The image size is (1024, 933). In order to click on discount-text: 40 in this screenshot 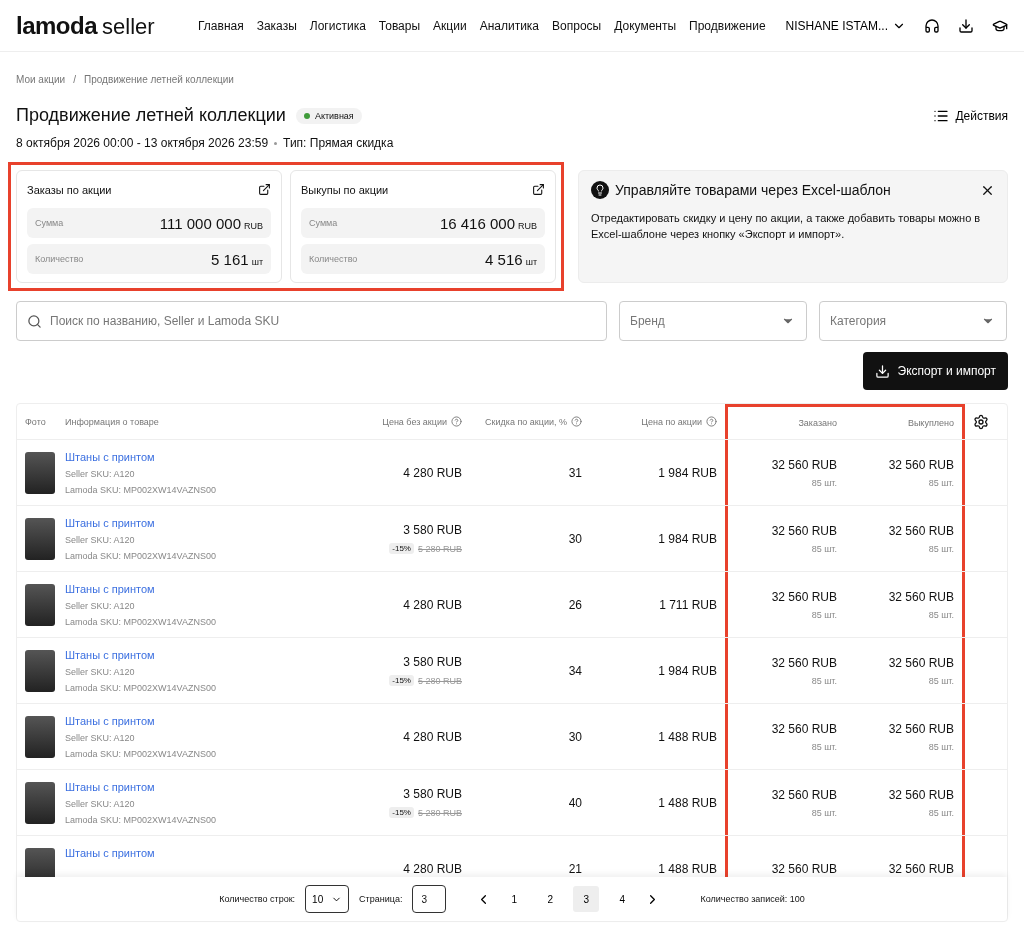, I will do `click(575, 802)`.